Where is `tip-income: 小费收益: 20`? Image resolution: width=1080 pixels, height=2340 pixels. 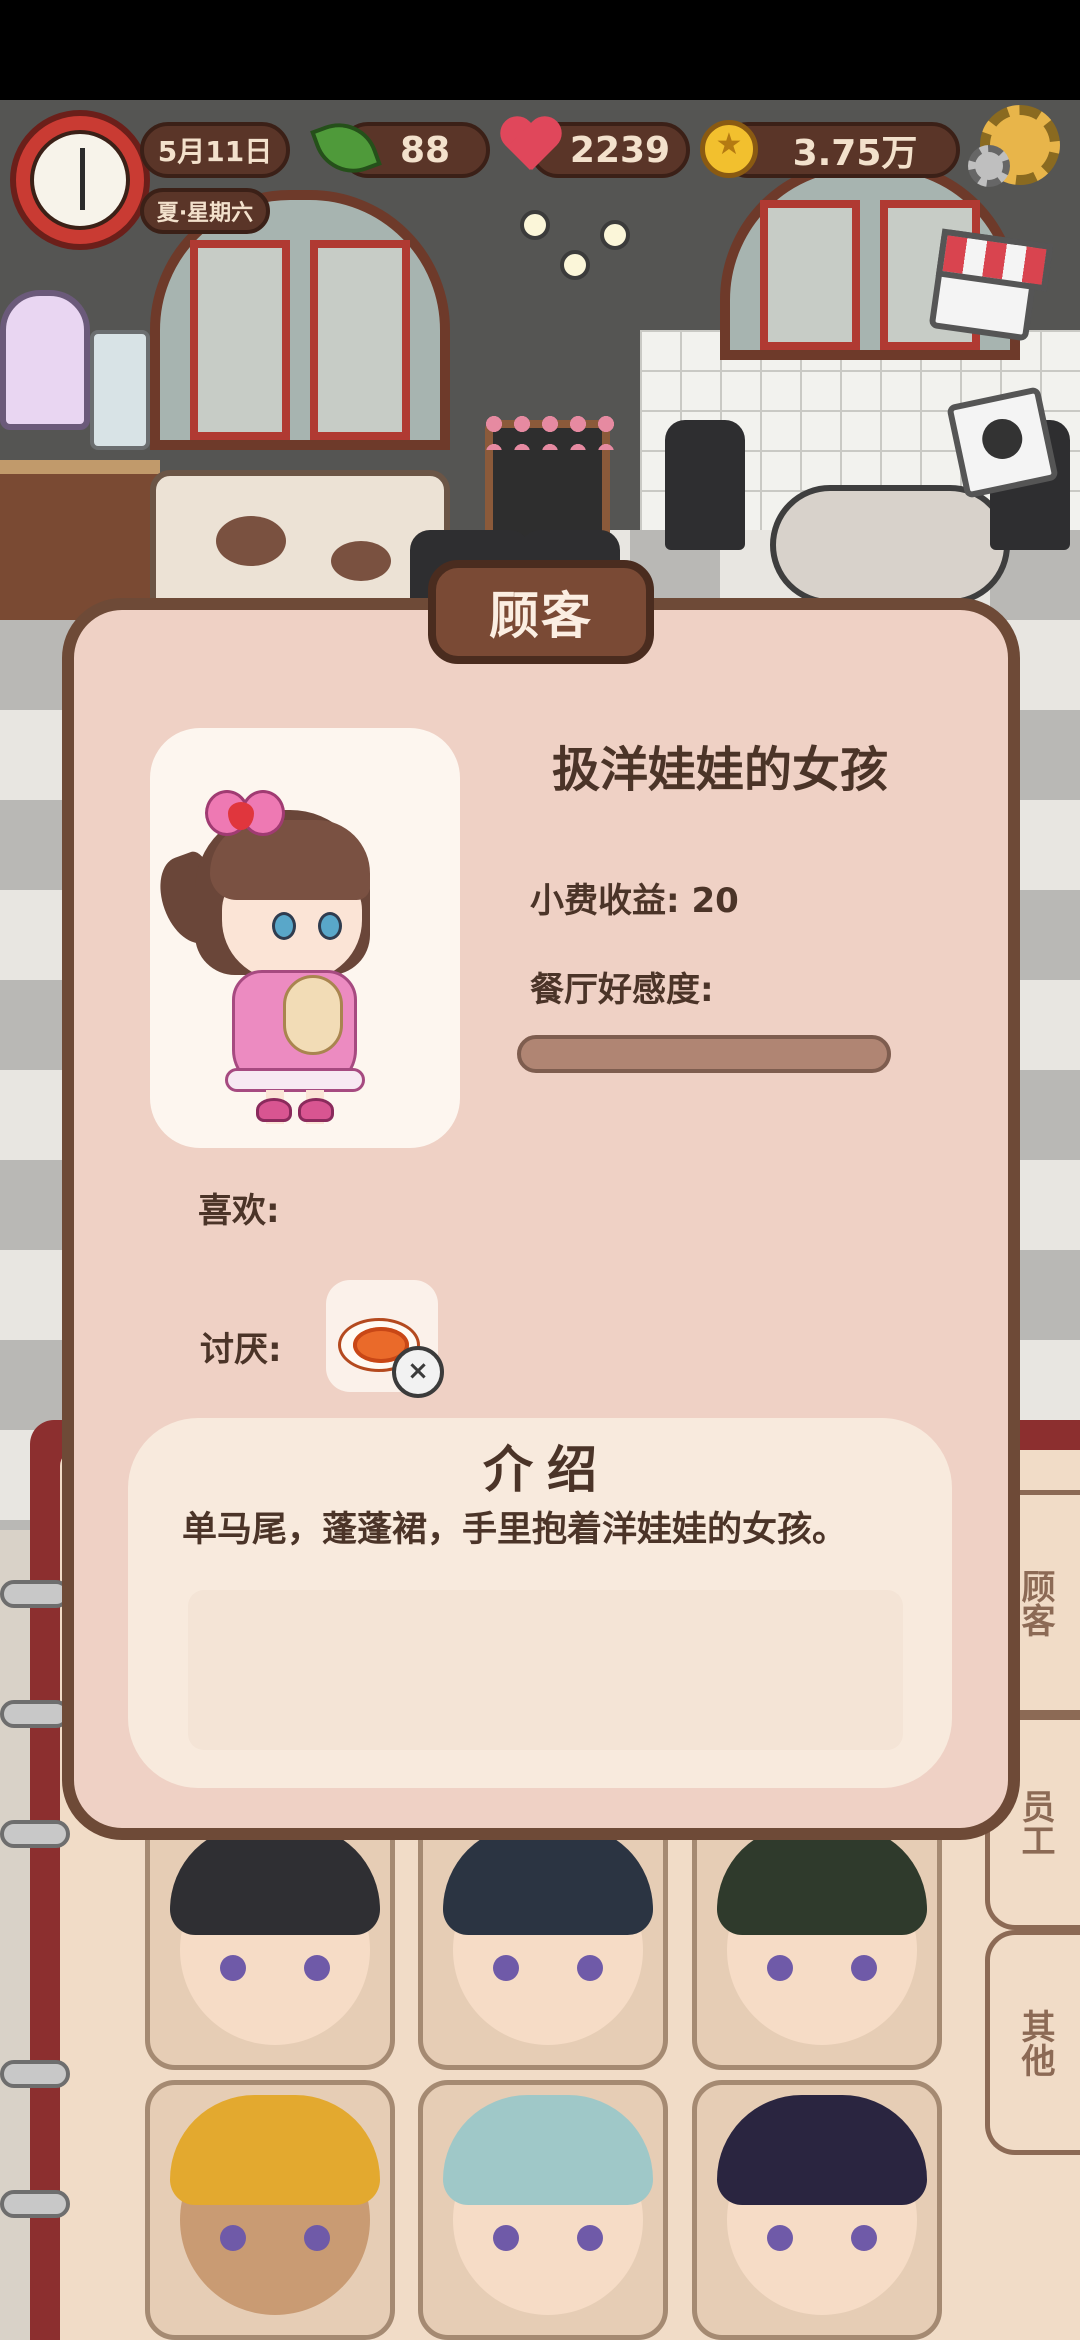
tip-income: 小费收益: 20 is located at coordinates (634, 897).